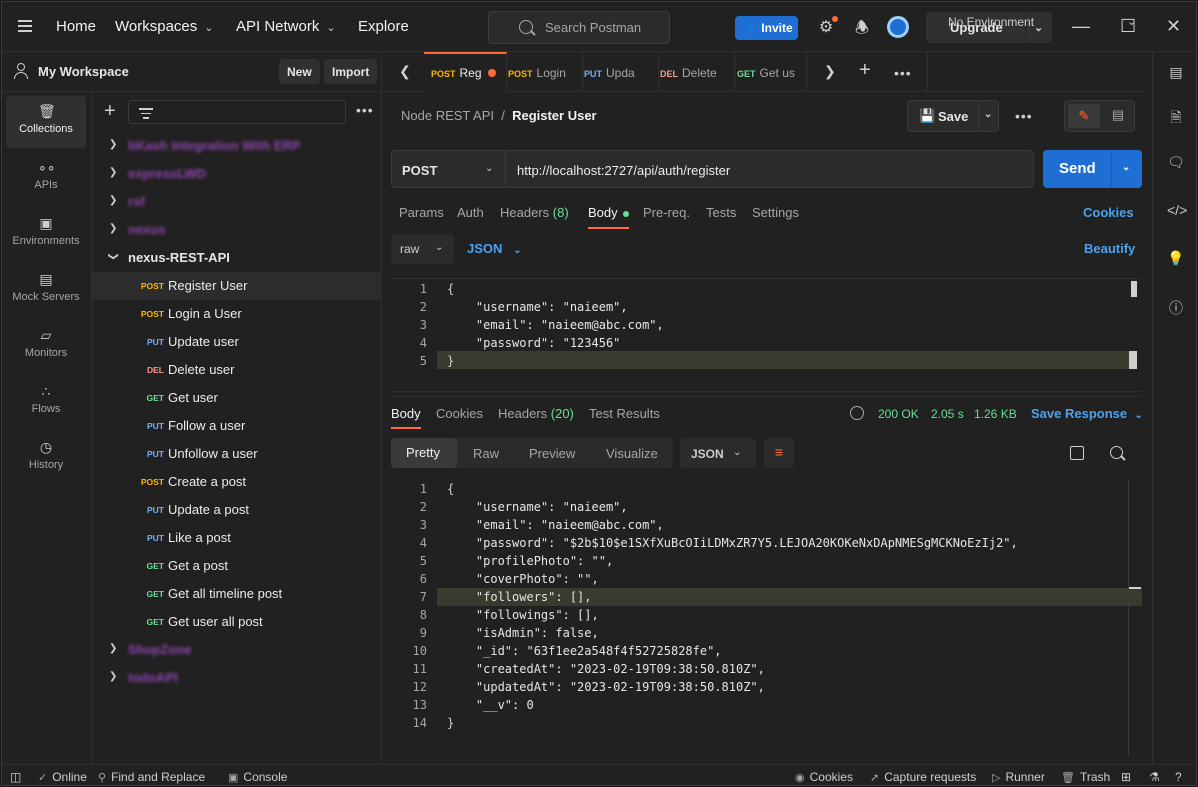  I want to click on request-item: POST Register User, so click(237, 286).